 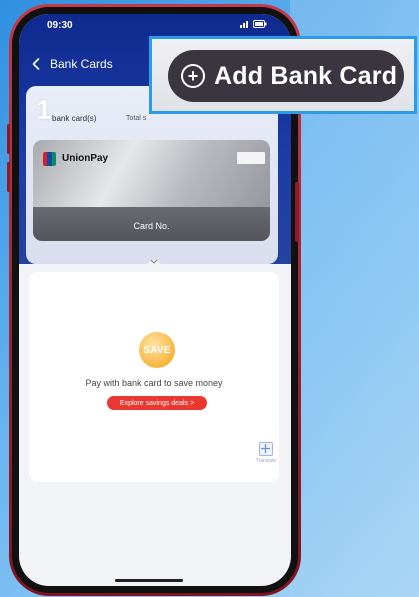 What do you see at coordinates (44, 109) in the screenshot?
I see `card-count: 1` at bounding box center [44, 109].